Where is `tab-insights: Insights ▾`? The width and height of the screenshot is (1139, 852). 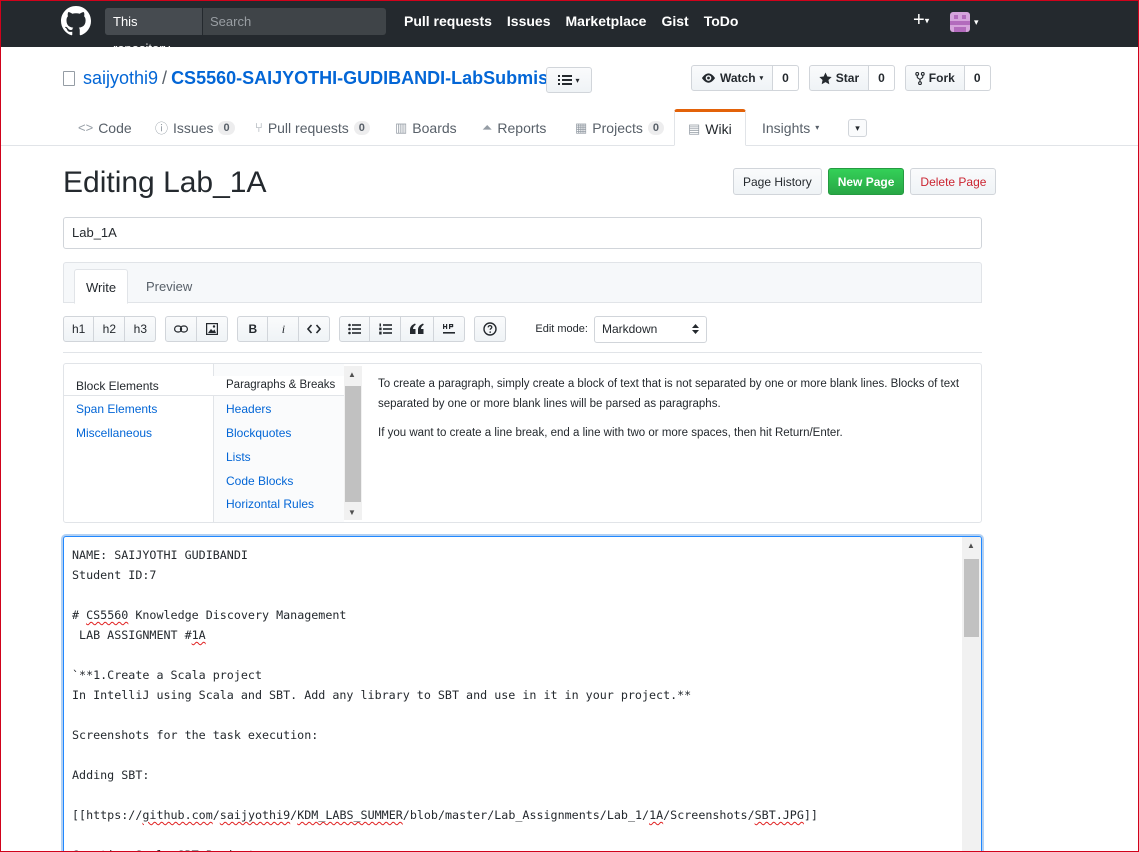 tab-insights: Insights ▾ is located at coordinates (790, 127).